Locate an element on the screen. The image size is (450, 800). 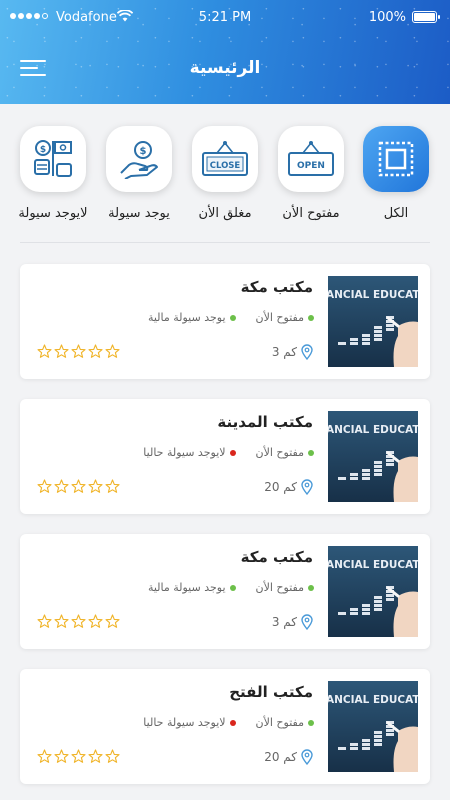
filter-tile: OPEN is located at coordinates (311, 159).